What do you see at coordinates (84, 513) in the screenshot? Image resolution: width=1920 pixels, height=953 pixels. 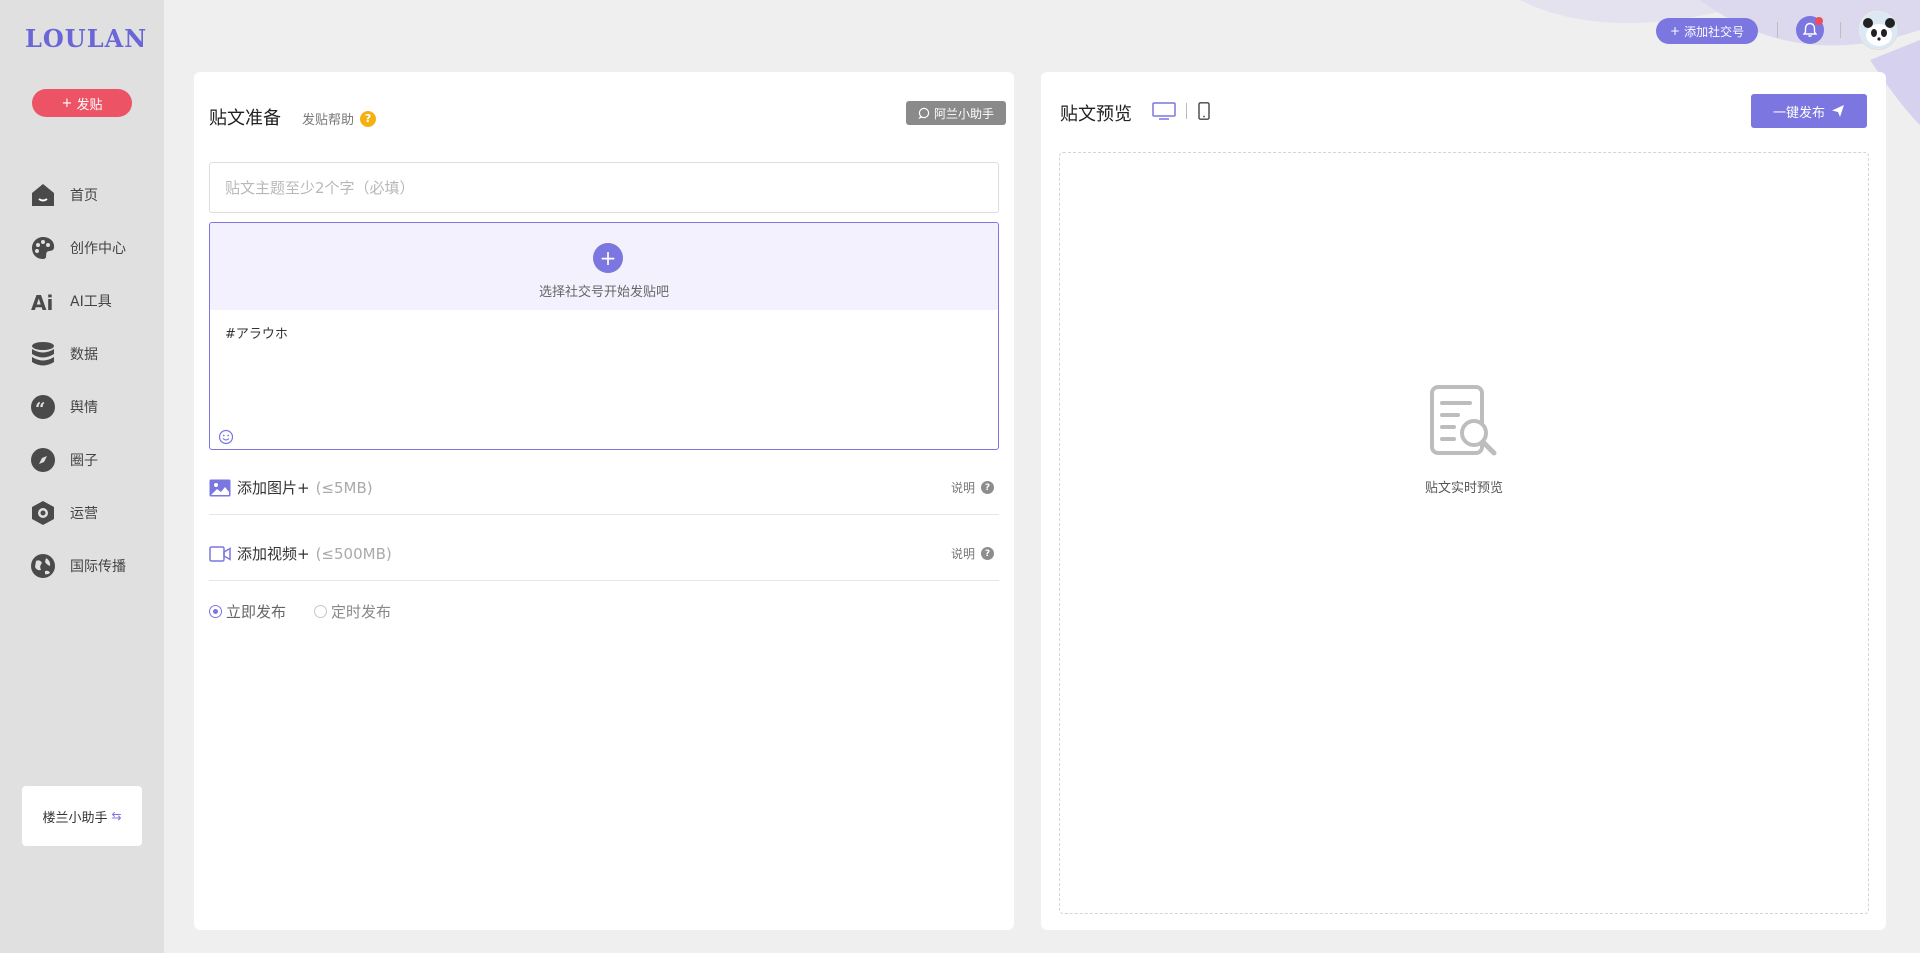 I see `sidebar-item-label: 运营` at bounding box center [84, 513].